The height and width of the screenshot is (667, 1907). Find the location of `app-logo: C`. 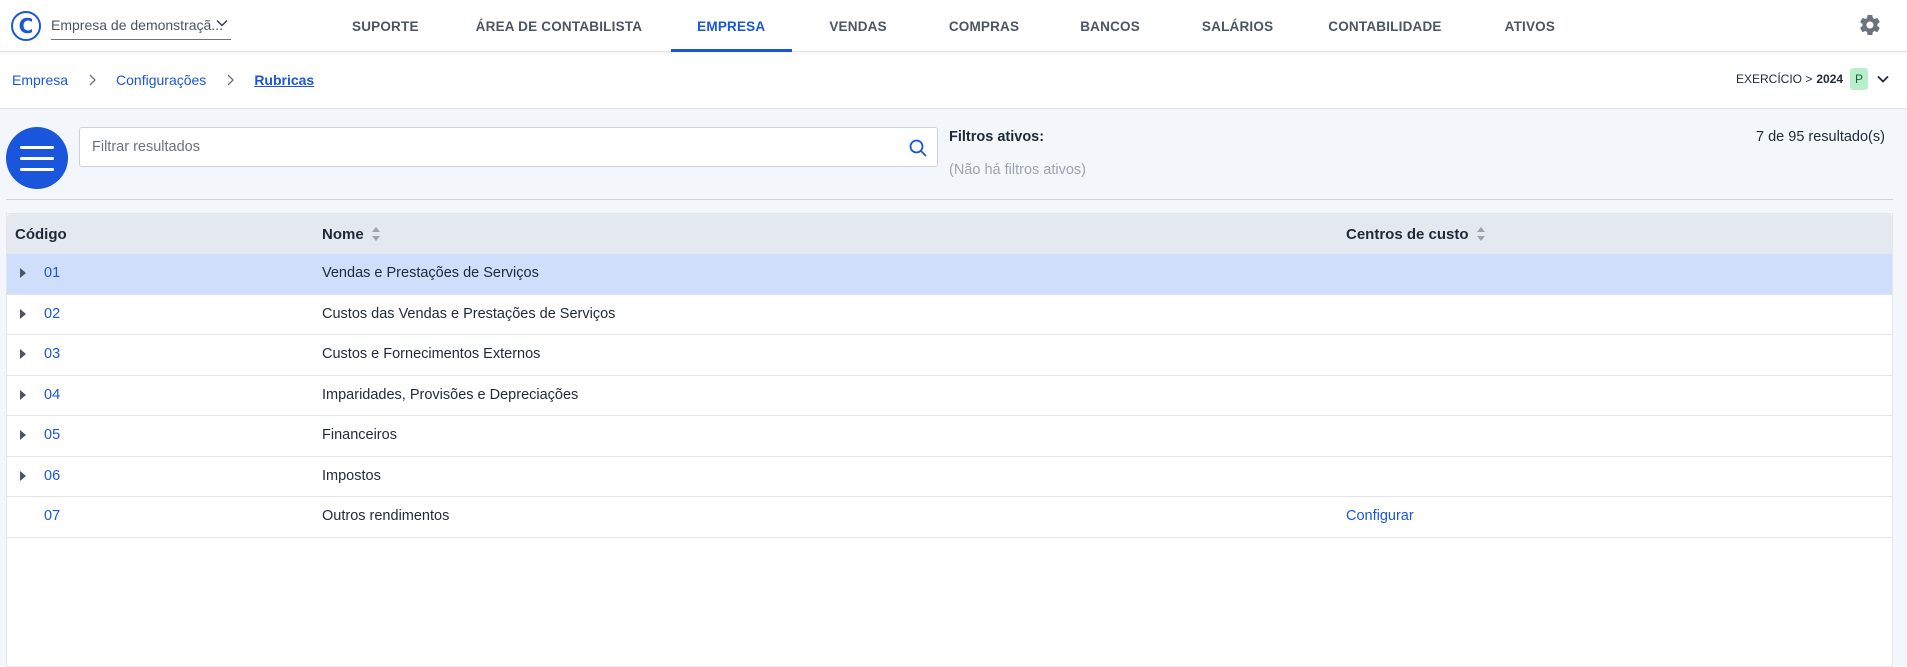

app-logo: C is located at coordinates (26, 26).